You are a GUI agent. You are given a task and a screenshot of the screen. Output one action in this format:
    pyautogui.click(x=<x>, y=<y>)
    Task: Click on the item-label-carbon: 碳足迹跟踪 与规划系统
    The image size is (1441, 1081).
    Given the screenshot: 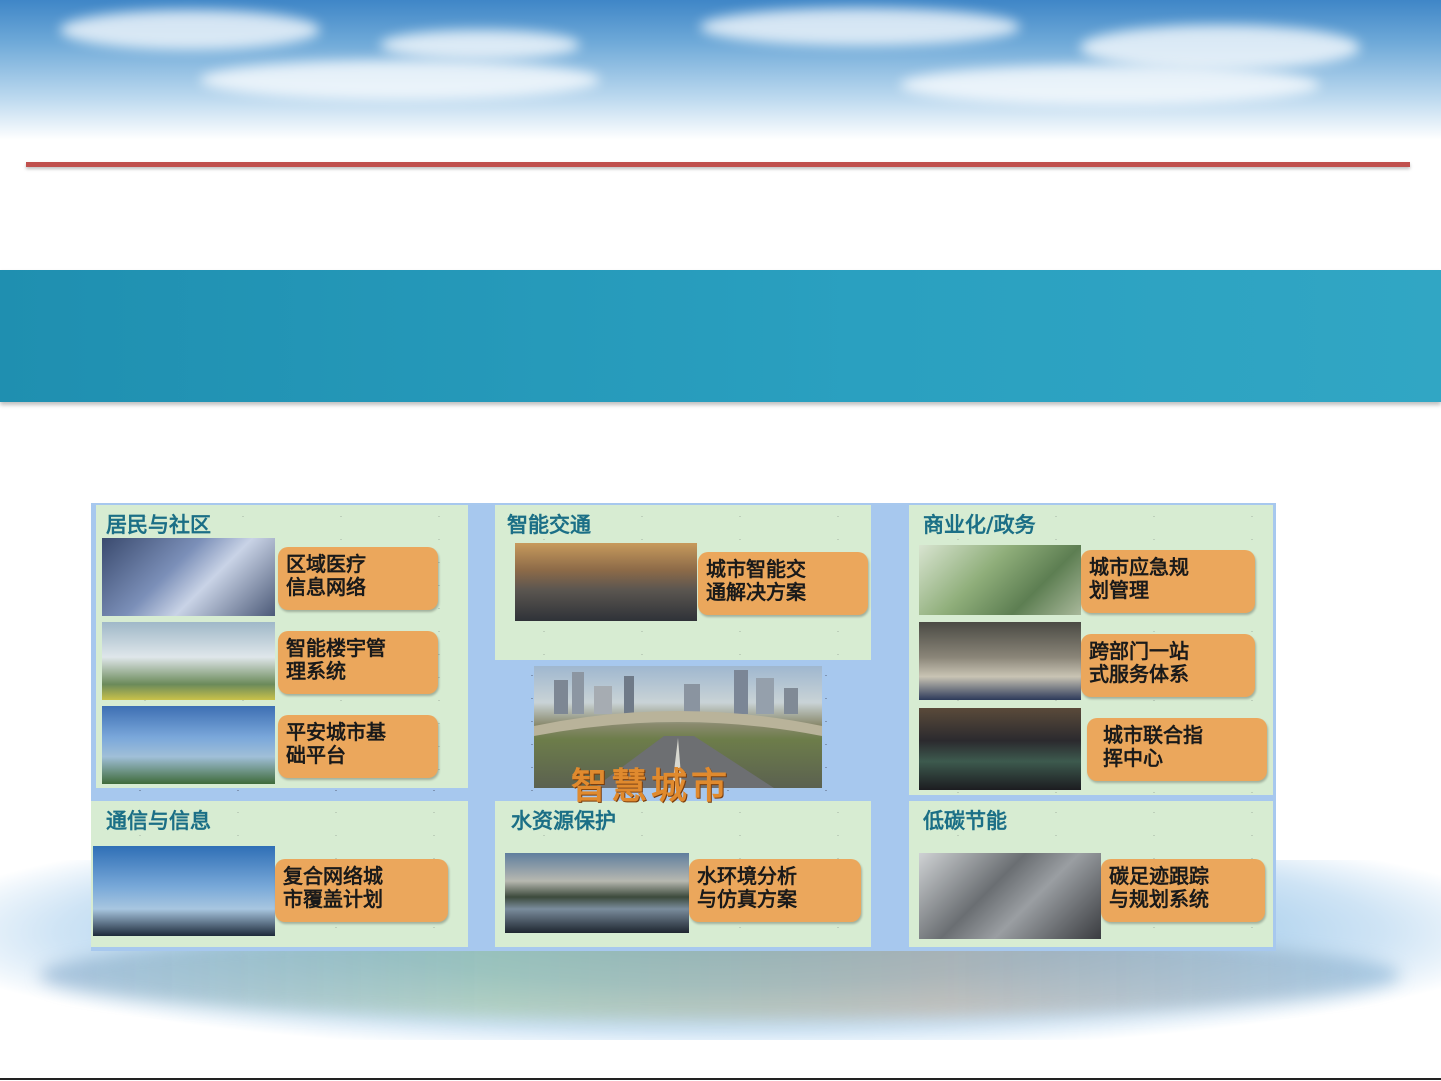 What is the action you would take?
    pyautogui.click(x=1183, y=890)
    